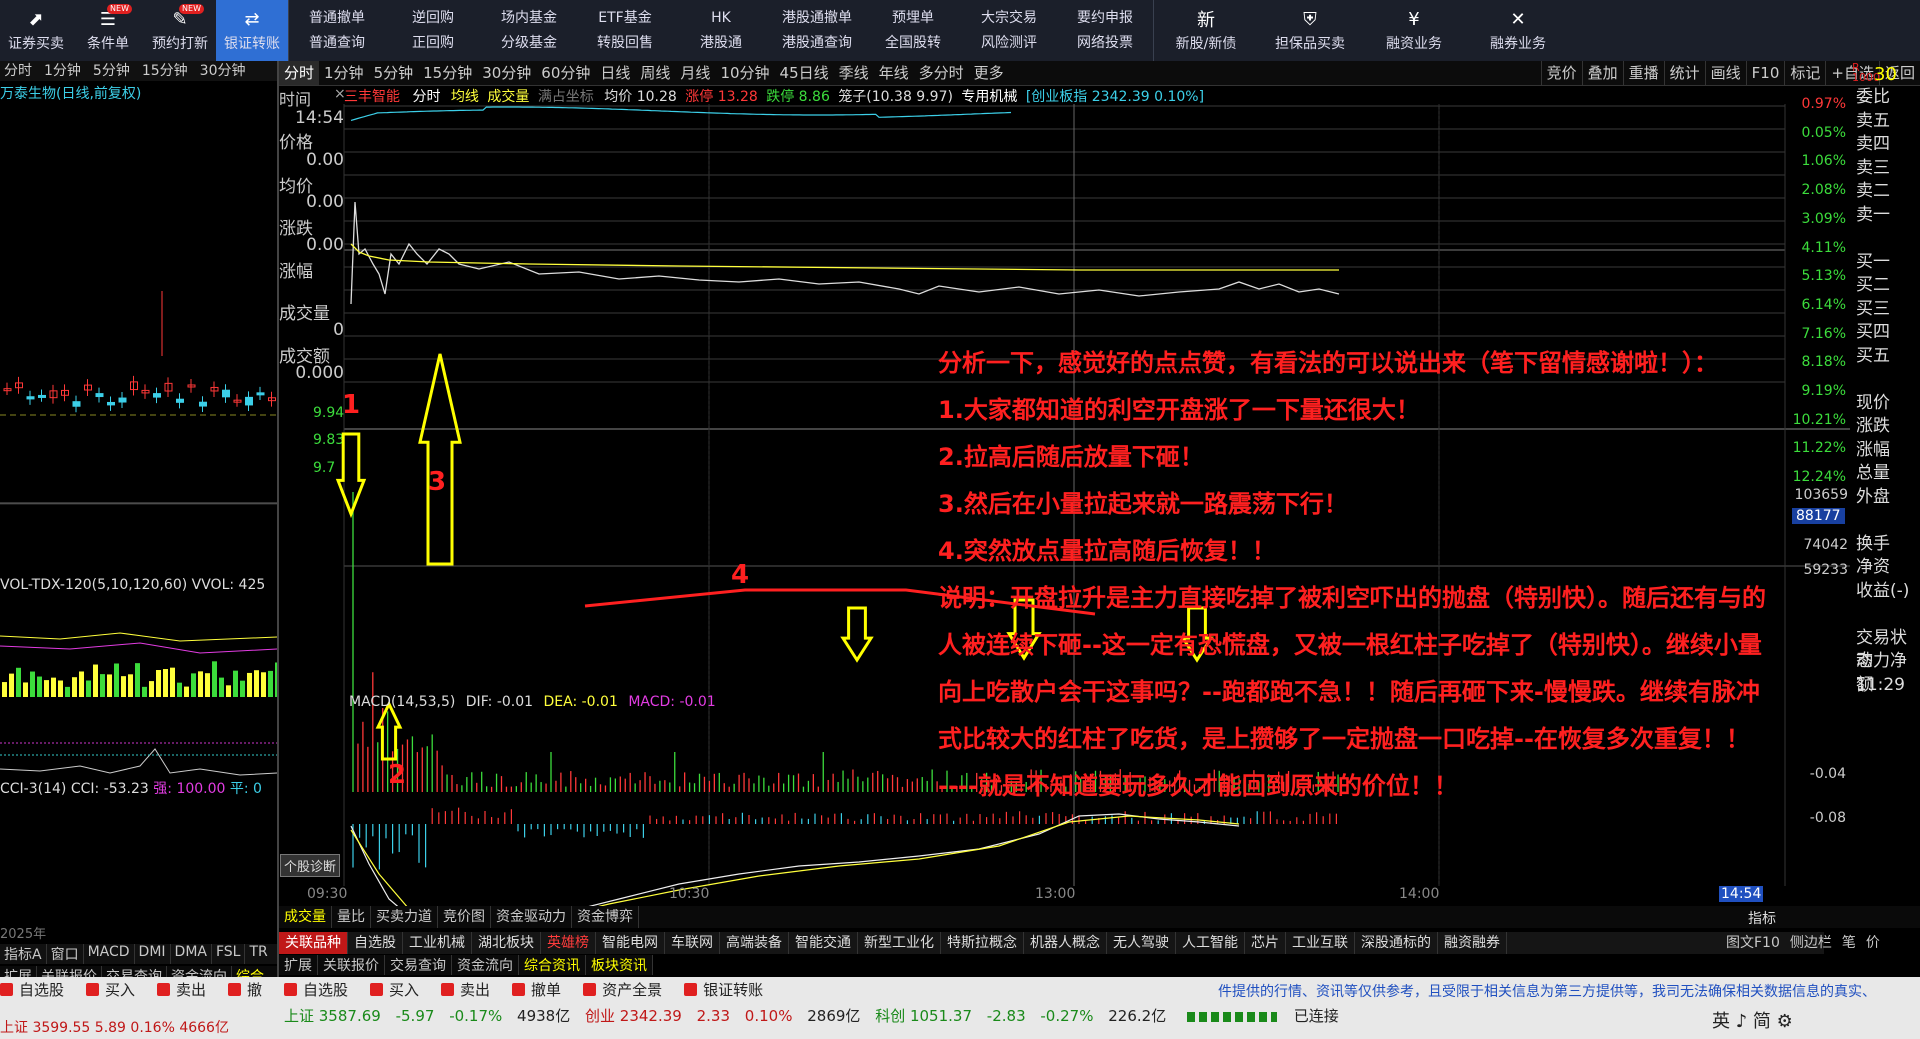 This screenshot has width=1920, height=1039. Describe the element at coordinates (464, 917) in the screenshot. I see `chart-bottom-tab: 竞价图` at that location.